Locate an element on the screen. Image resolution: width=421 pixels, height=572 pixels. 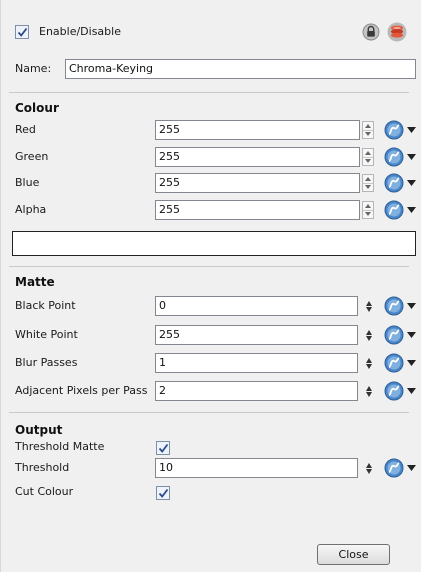
colour-alpha-spinbox is located at coordinates (368, 210).